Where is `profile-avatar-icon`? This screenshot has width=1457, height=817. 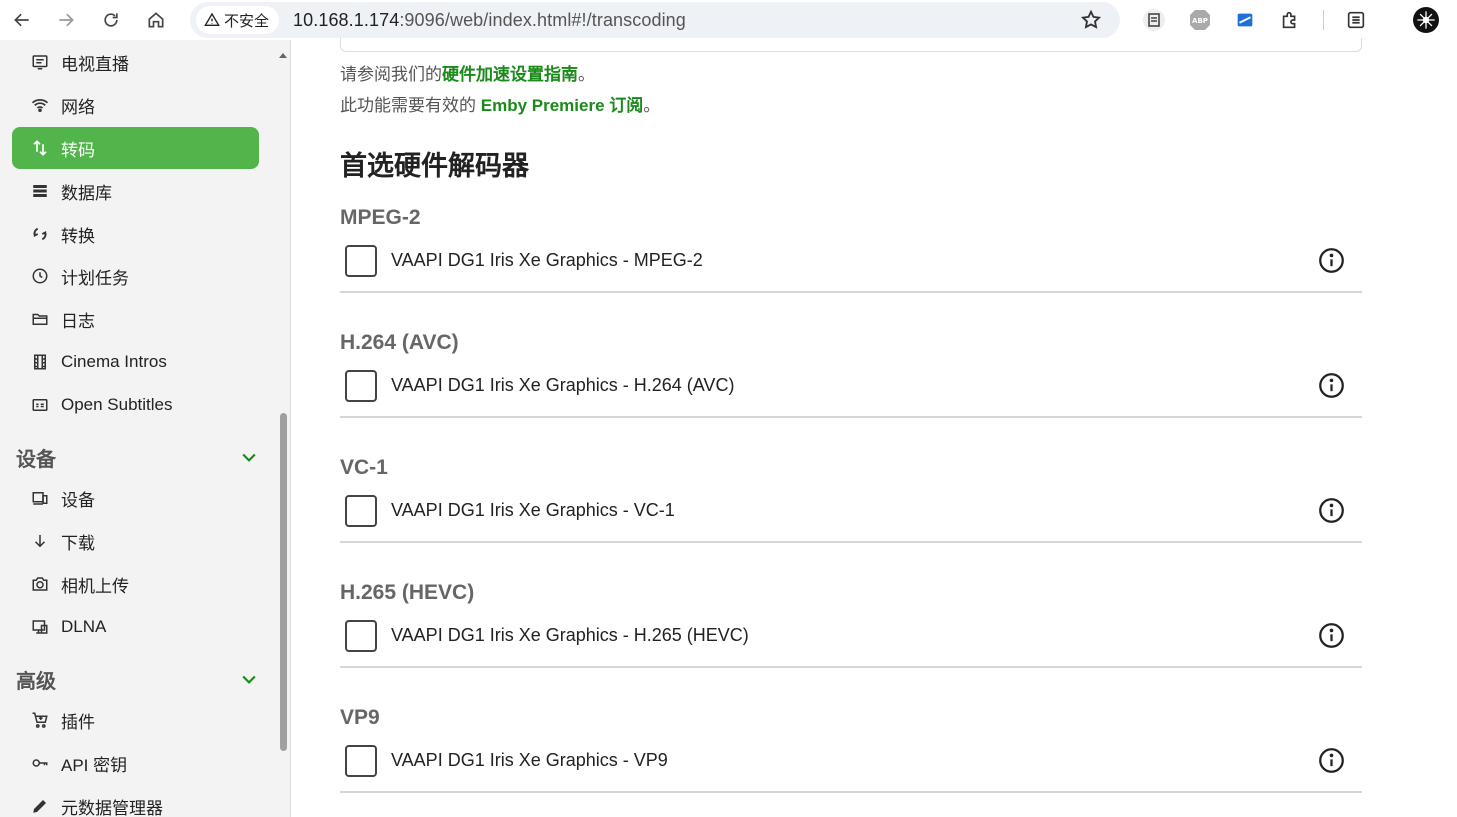
profile-avatar-icon is located at coordinates (1426, 20).